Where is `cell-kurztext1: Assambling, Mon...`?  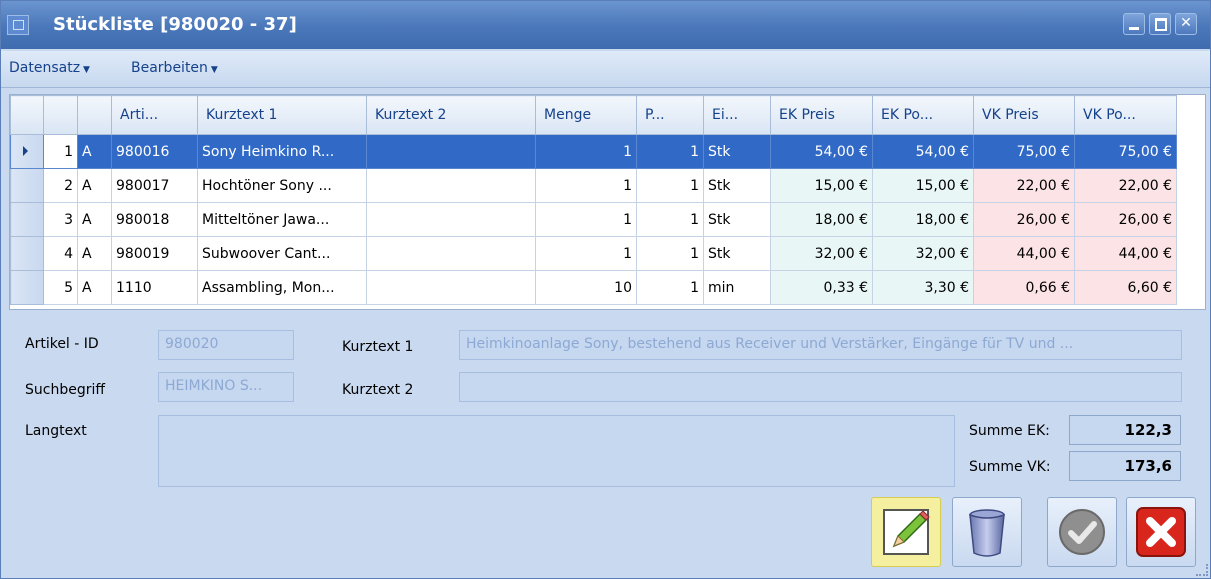 cell-kurztext1: Assambling, Mon... is located at coordinates (282, 287).